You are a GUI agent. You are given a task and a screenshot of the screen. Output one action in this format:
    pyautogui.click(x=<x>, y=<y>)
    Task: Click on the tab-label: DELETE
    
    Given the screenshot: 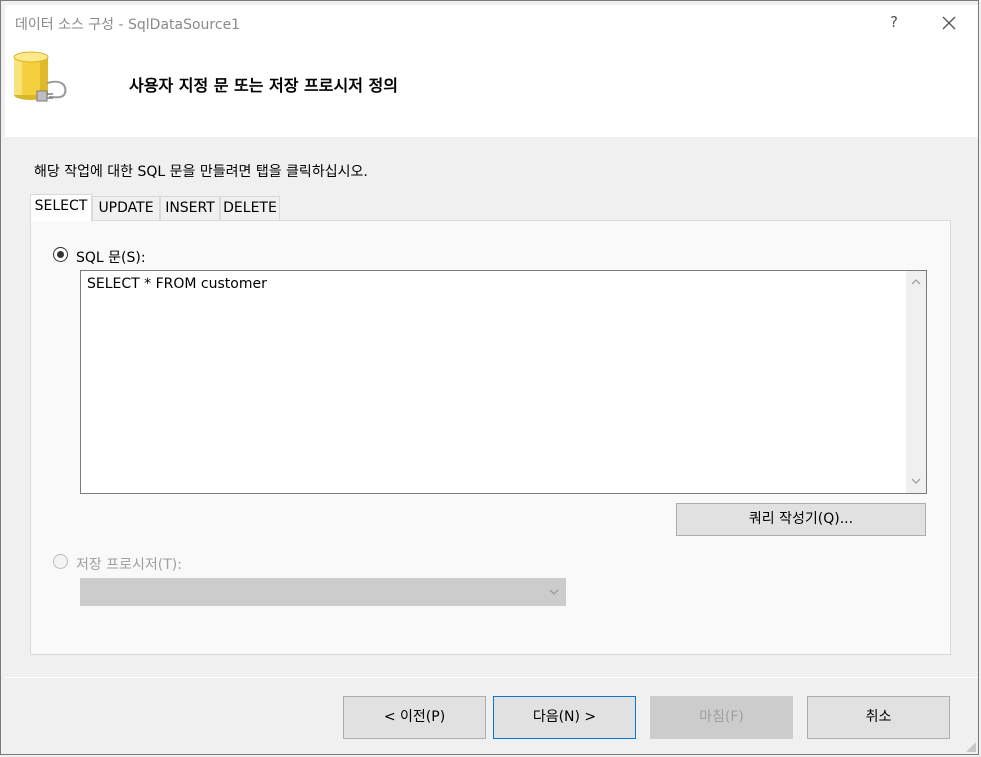 What is the action you would take?
    pyautogui.click(x=250, y=208)
    